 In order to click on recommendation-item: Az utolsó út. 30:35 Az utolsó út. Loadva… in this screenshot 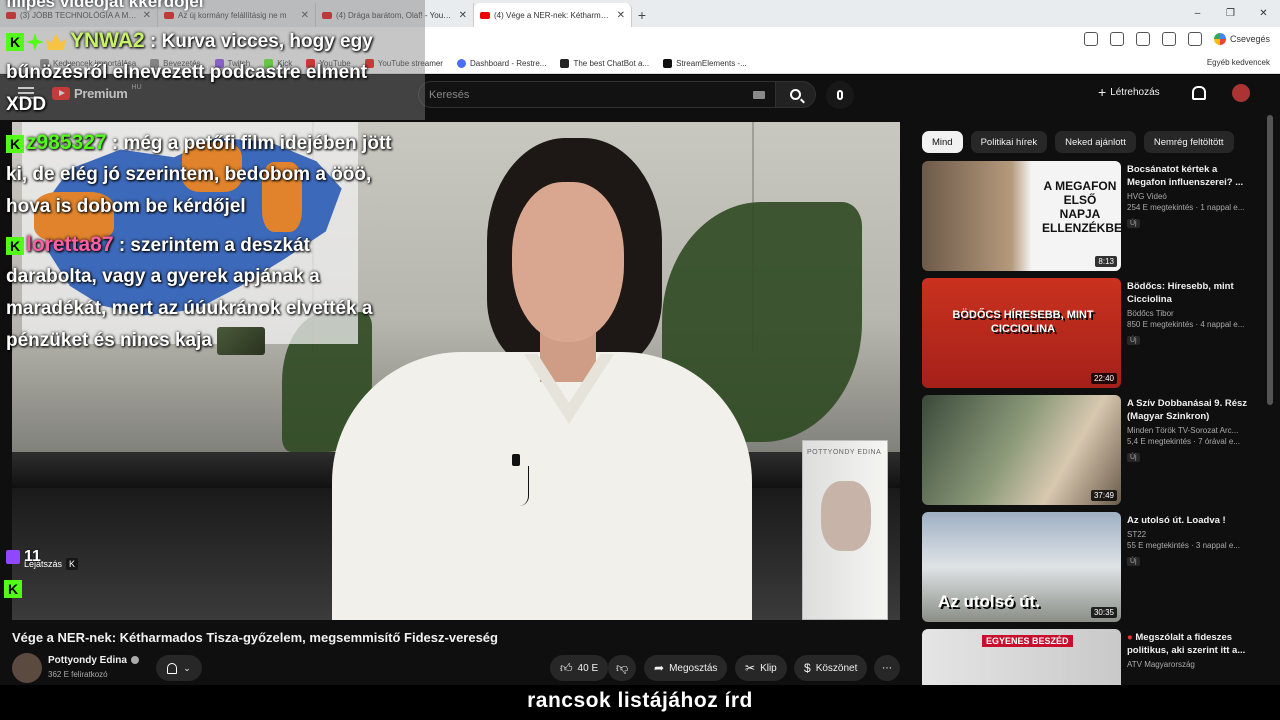, I will do `click(1087, 567)`.